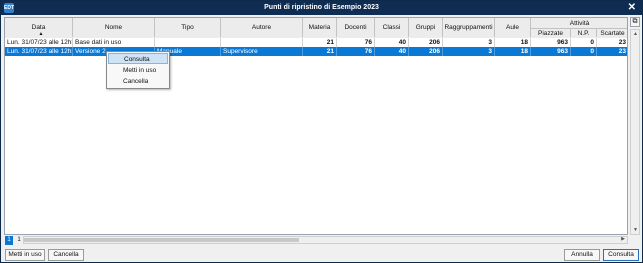 The width and height of the screenshot is (643, 263). Describe the element at coordinates (138, 81) in the screenshot. I see `menu-item-cancella: Cancella` at that location.